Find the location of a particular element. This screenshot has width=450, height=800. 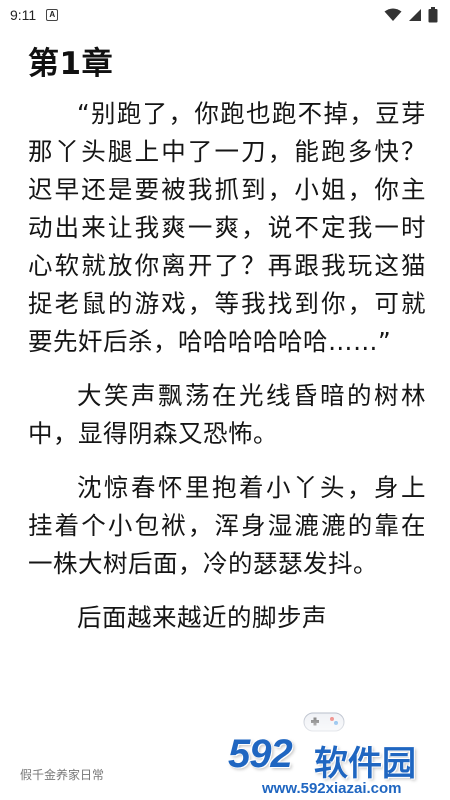

status-left: 9:11 A is located at coordinates (34, 15).